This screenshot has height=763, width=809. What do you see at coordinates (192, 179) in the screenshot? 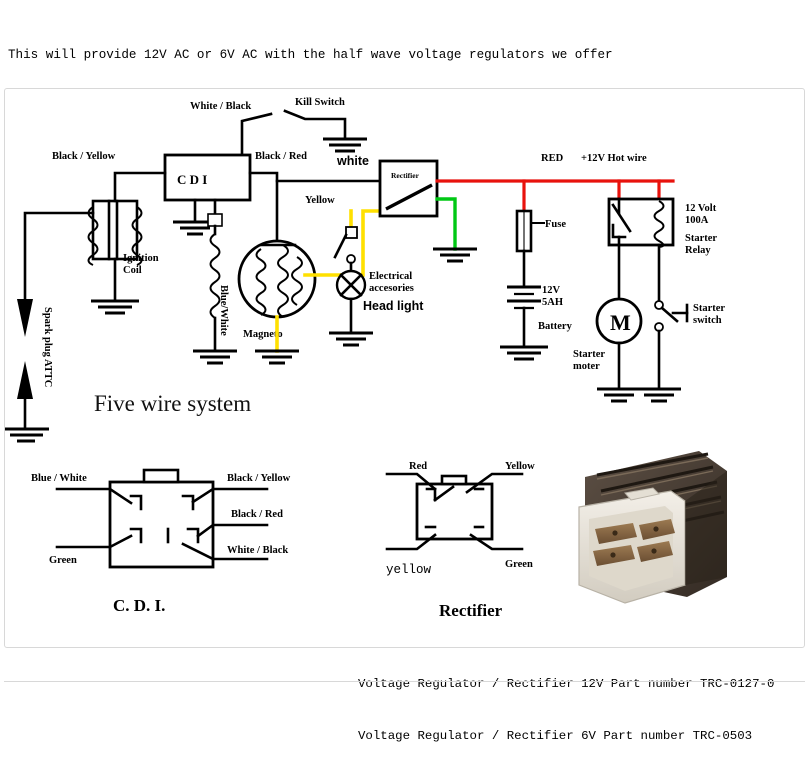
I see `cdi-box-label: C D I` at bounding box center [192, 179].